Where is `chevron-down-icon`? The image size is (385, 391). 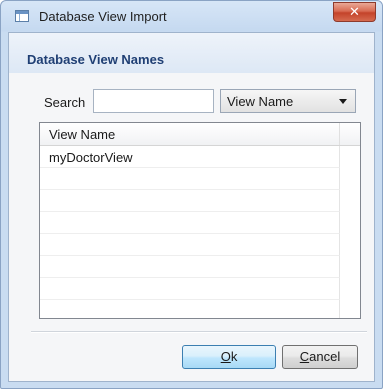 chevron-down-icon is located at coordinates (343, 101).